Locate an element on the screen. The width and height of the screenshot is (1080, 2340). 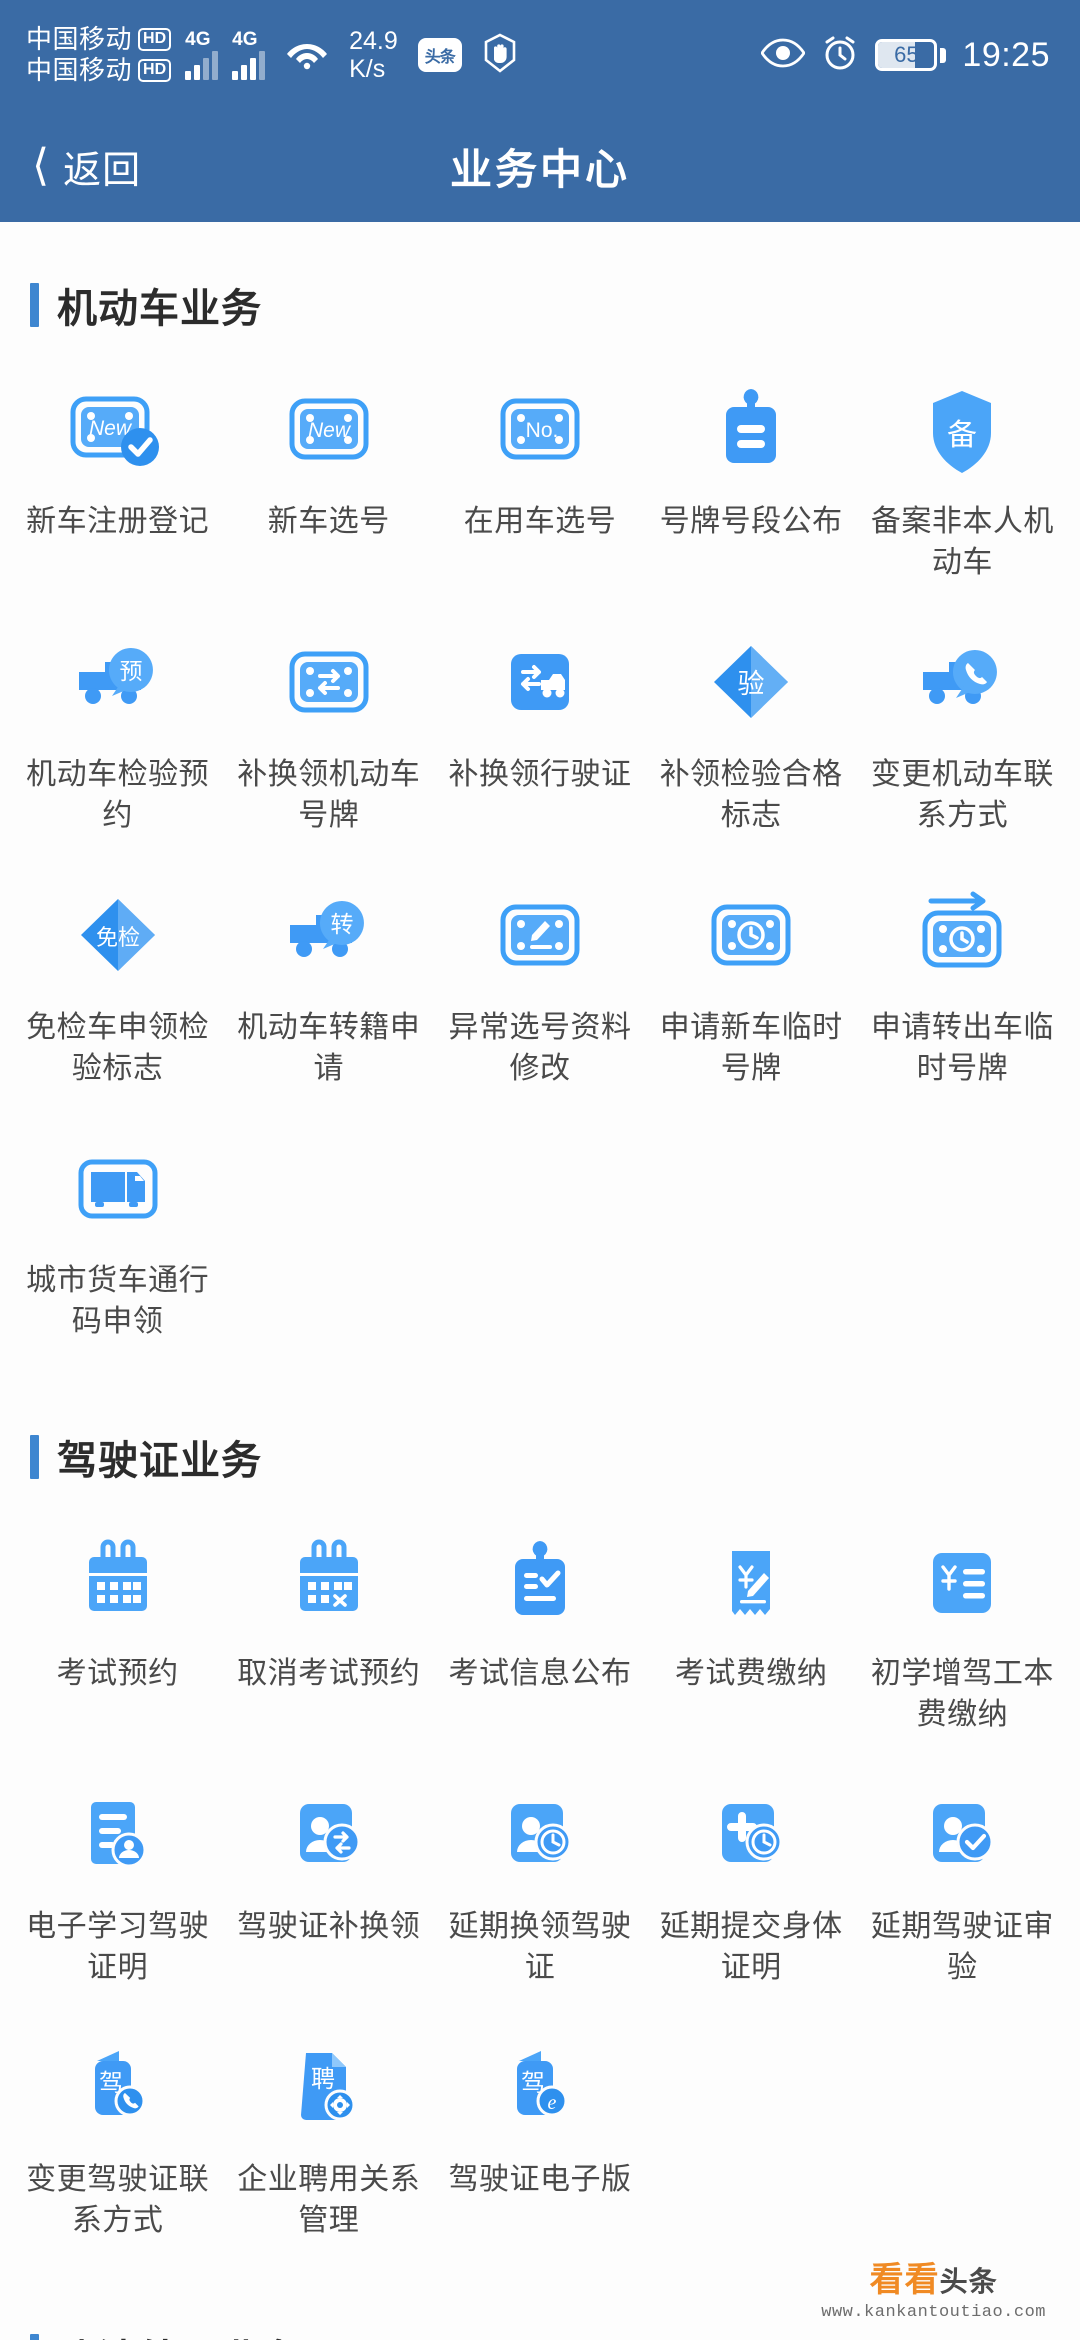
tile-electronic-driver-license: 驾 e 驾驶证电子版 is located at coordinates (539, 2144).